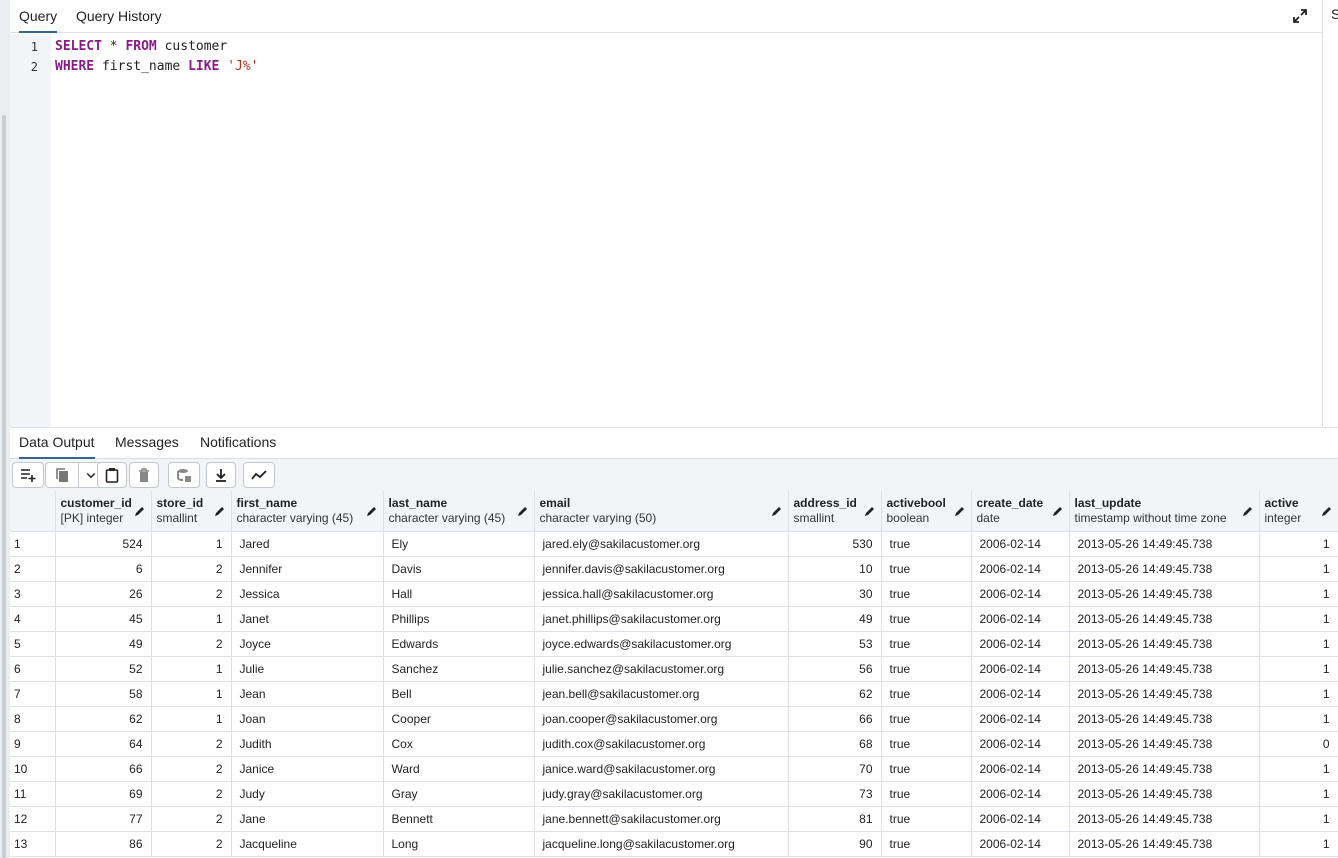 The height and width of the screenshot is (858, 1338). What do you see at coordinates (1334, 14) in the screenshot?
I see `tab-right-panel: S` at bounding box center [1334, 14].